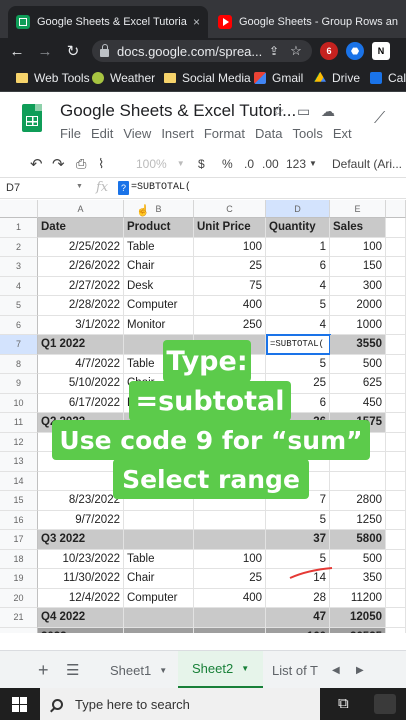 The width and height of the screenshot is (406, 720). What do you see at coordinates (81, 630) in the screenshot?
I see `cell-a22: 2022` at bounding box center [81, 630].